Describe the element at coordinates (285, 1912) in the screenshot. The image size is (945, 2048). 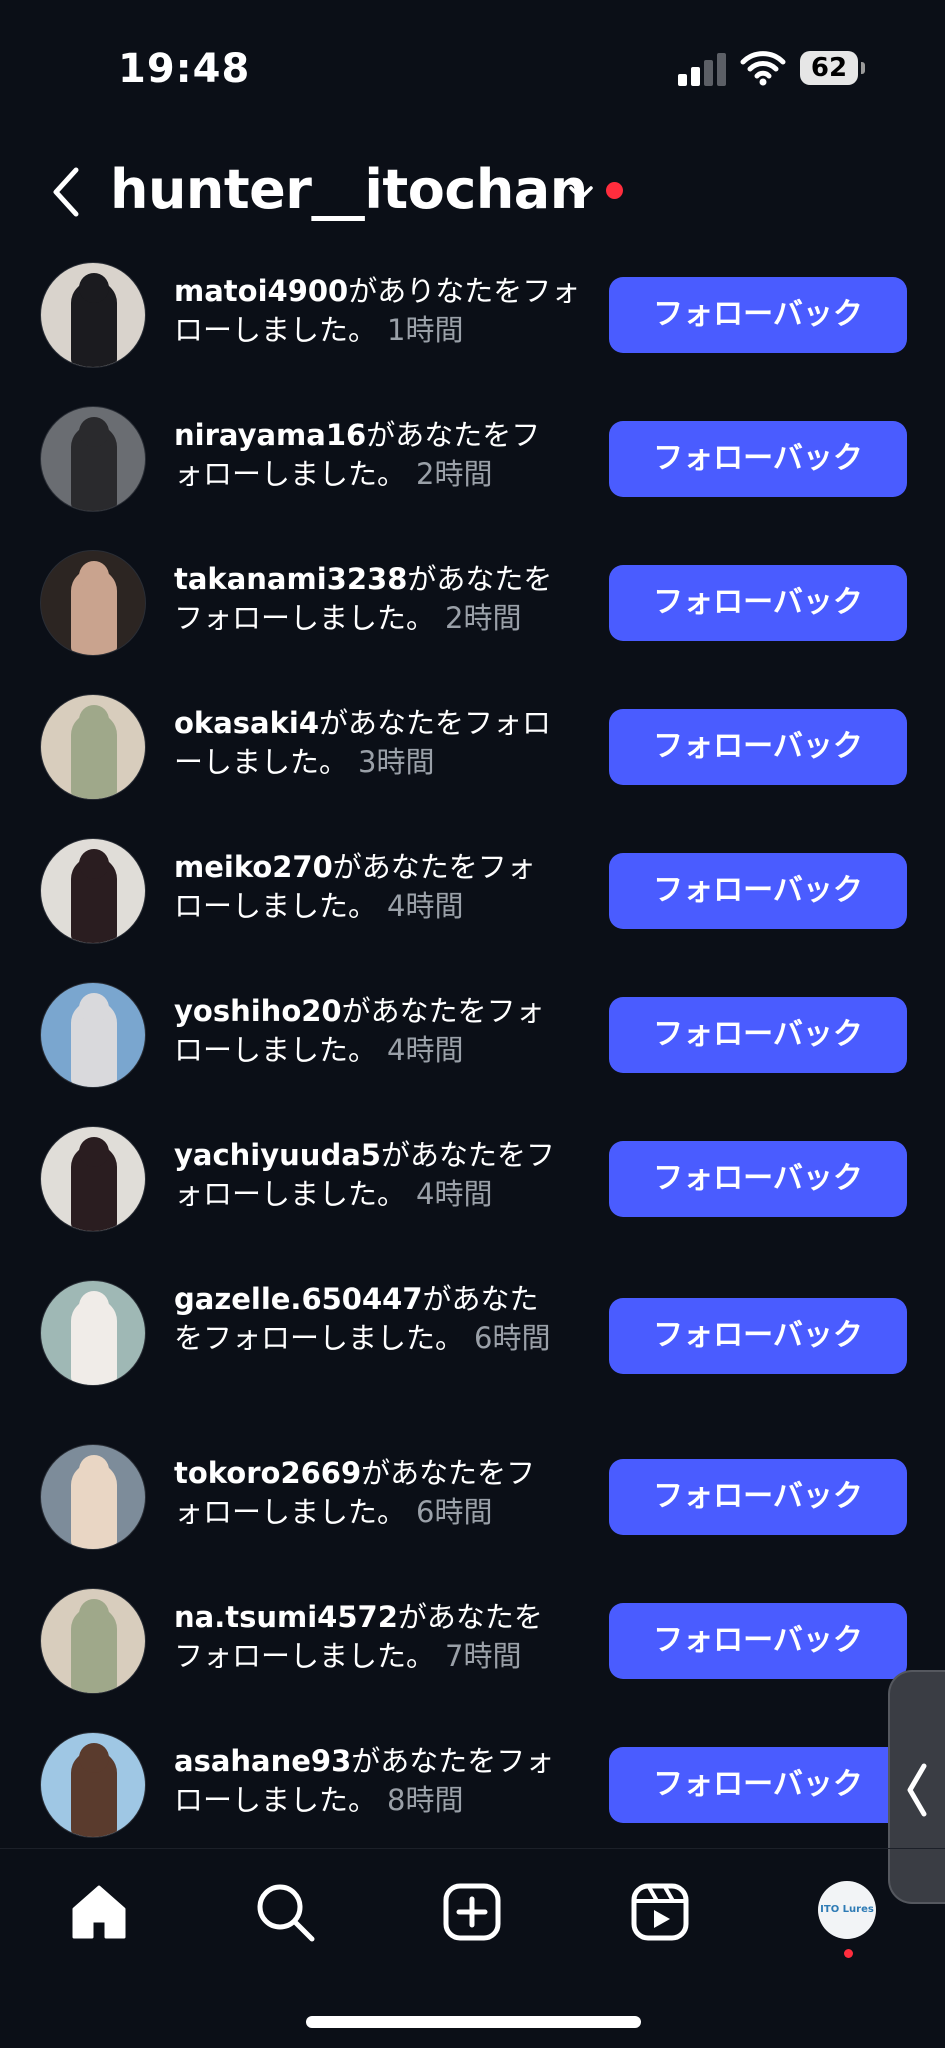
I see `search-icon` at that location.